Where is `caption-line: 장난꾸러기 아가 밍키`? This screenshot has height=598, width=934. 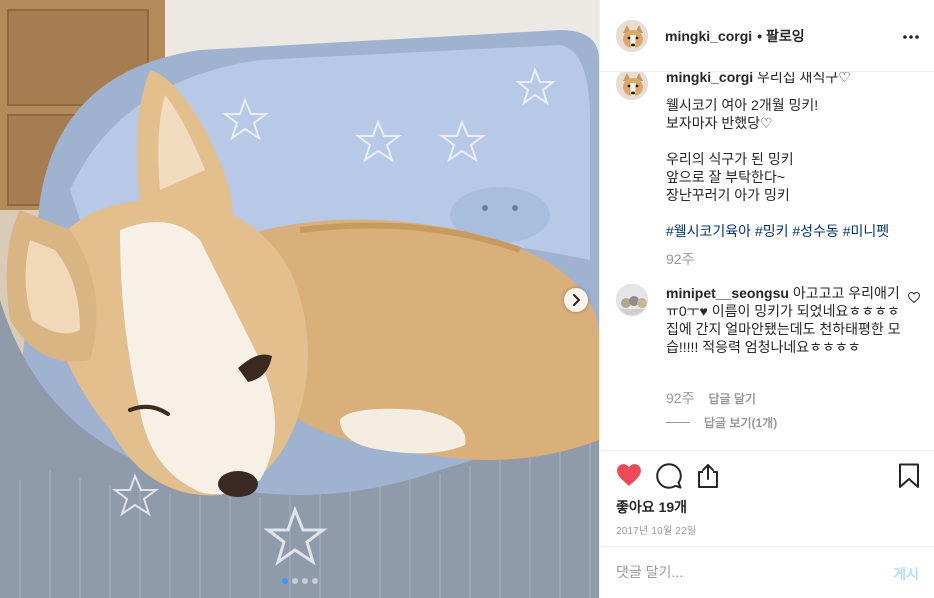 caption-line: 장난꾸러기 아가 밍키 is located at coordinates (728, 195).